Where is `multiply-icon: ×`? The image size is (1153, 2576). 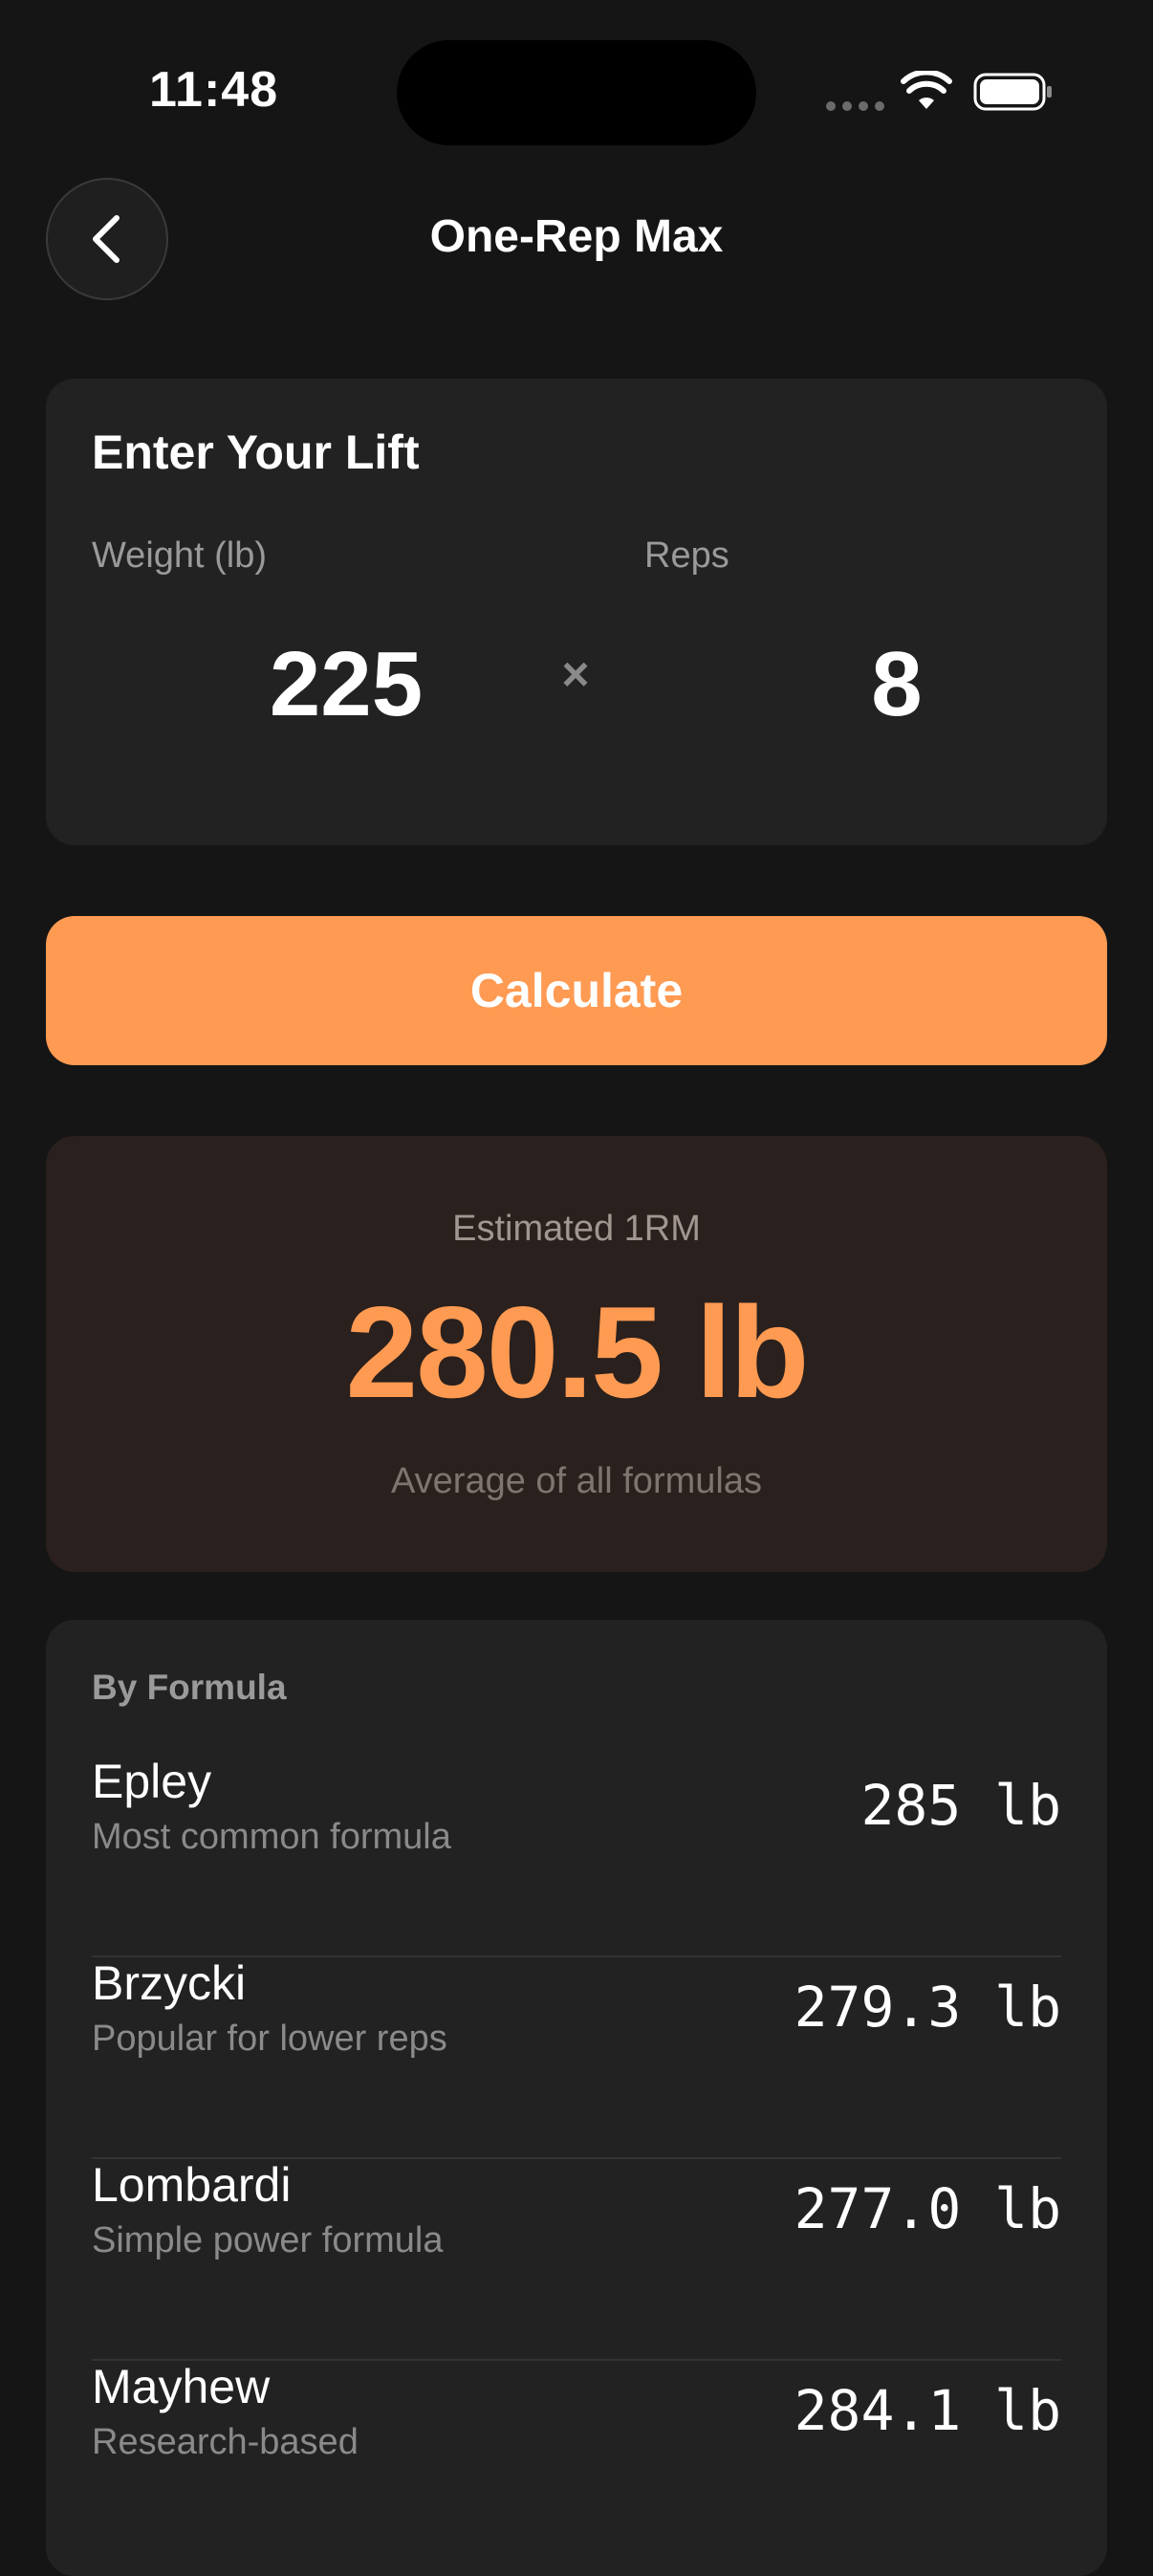
multiply-icon: × is located at coordinates (576, 674).